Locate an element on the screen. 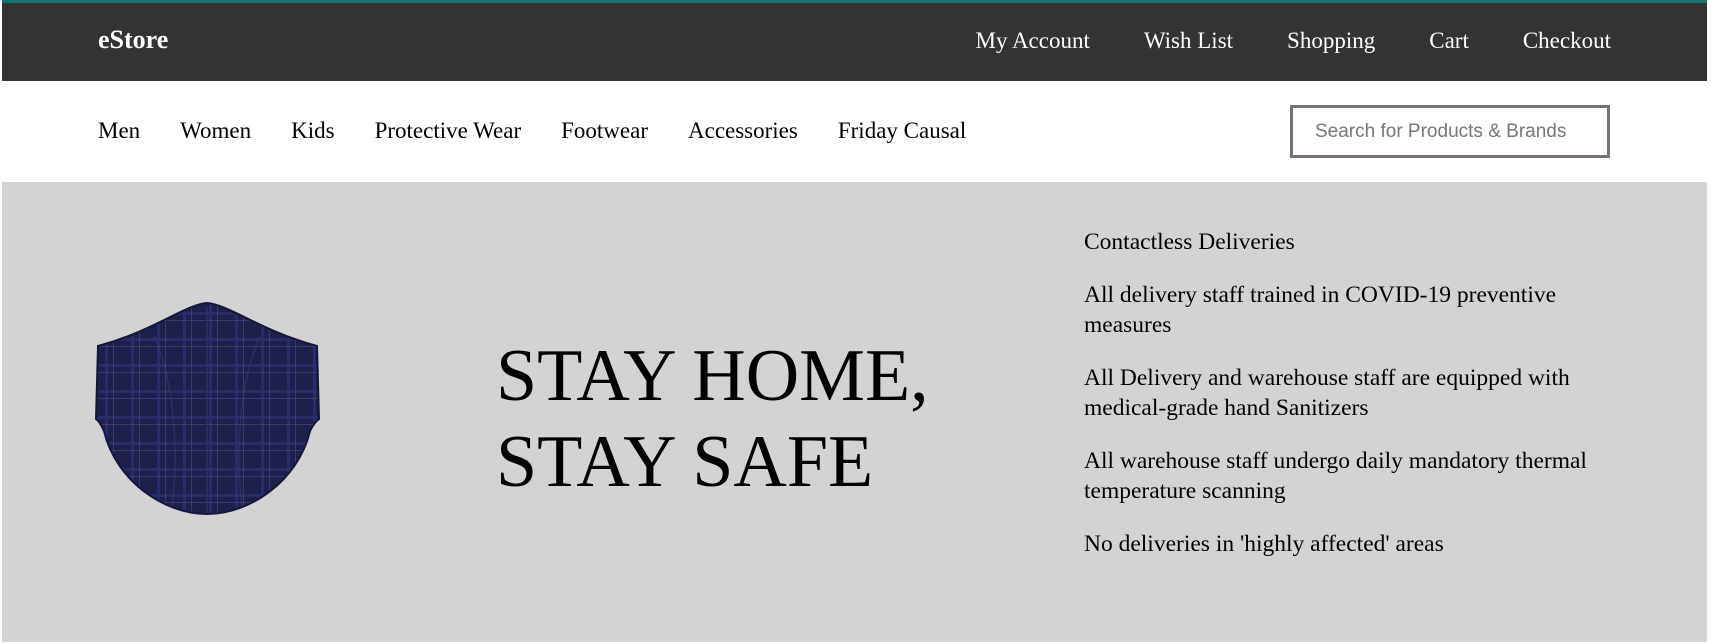  wish-list-link: Wish List is located at coordinates (1188, 41).